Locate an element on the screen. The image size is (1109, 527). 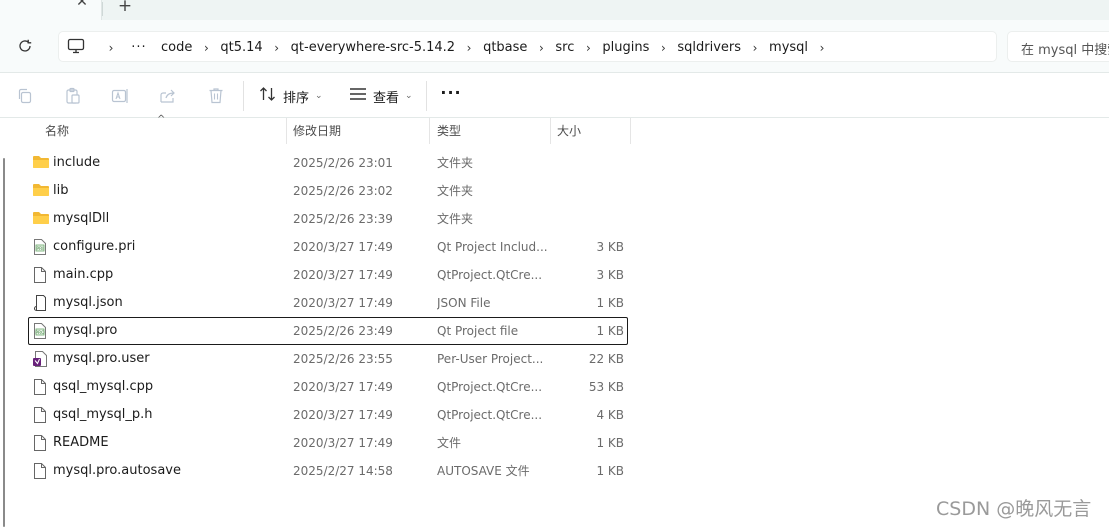
file-row: lib 2025/2/26 23:02 文件夹 is located at coordinates (328, 191).